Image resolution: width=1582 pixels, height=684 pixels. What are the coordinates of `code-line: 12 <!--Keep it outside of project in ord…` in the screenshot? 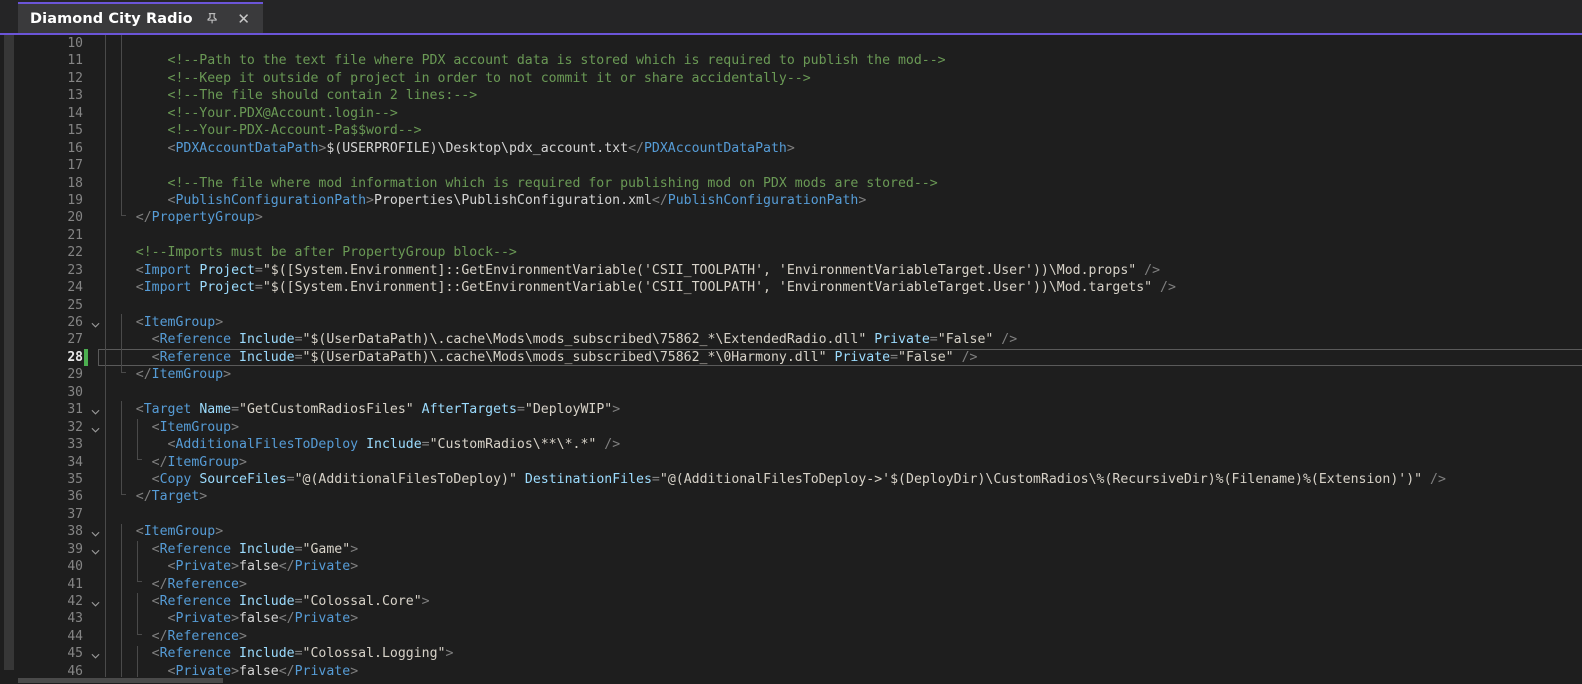 It's located at (800, 78).